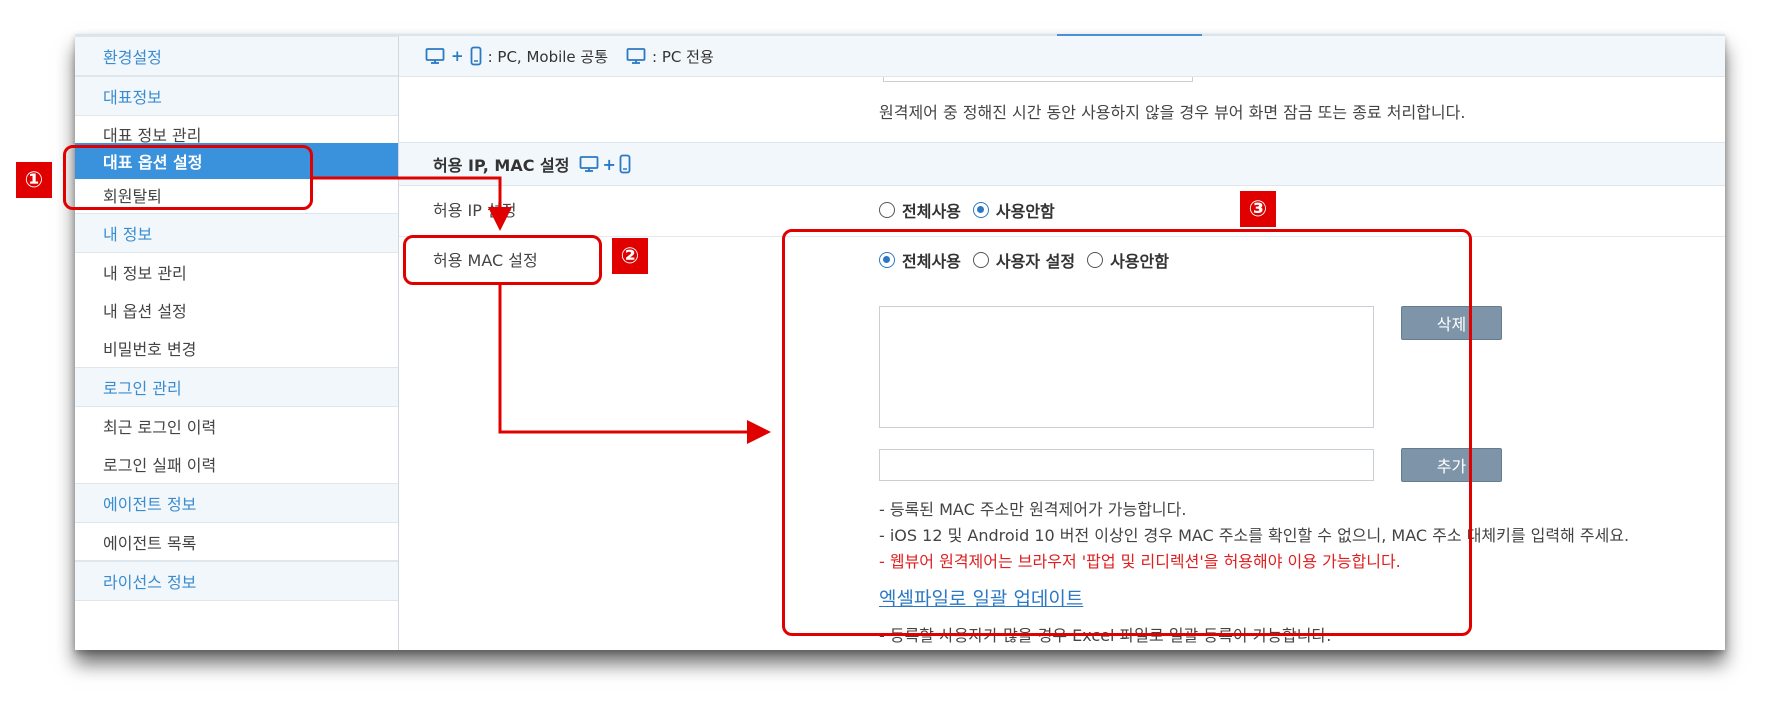  What do you see at coordinates (150, 582) in the screenshot?
I see `sidebar-item-label: 라이선스 정보` at bounding box center [150, 582].